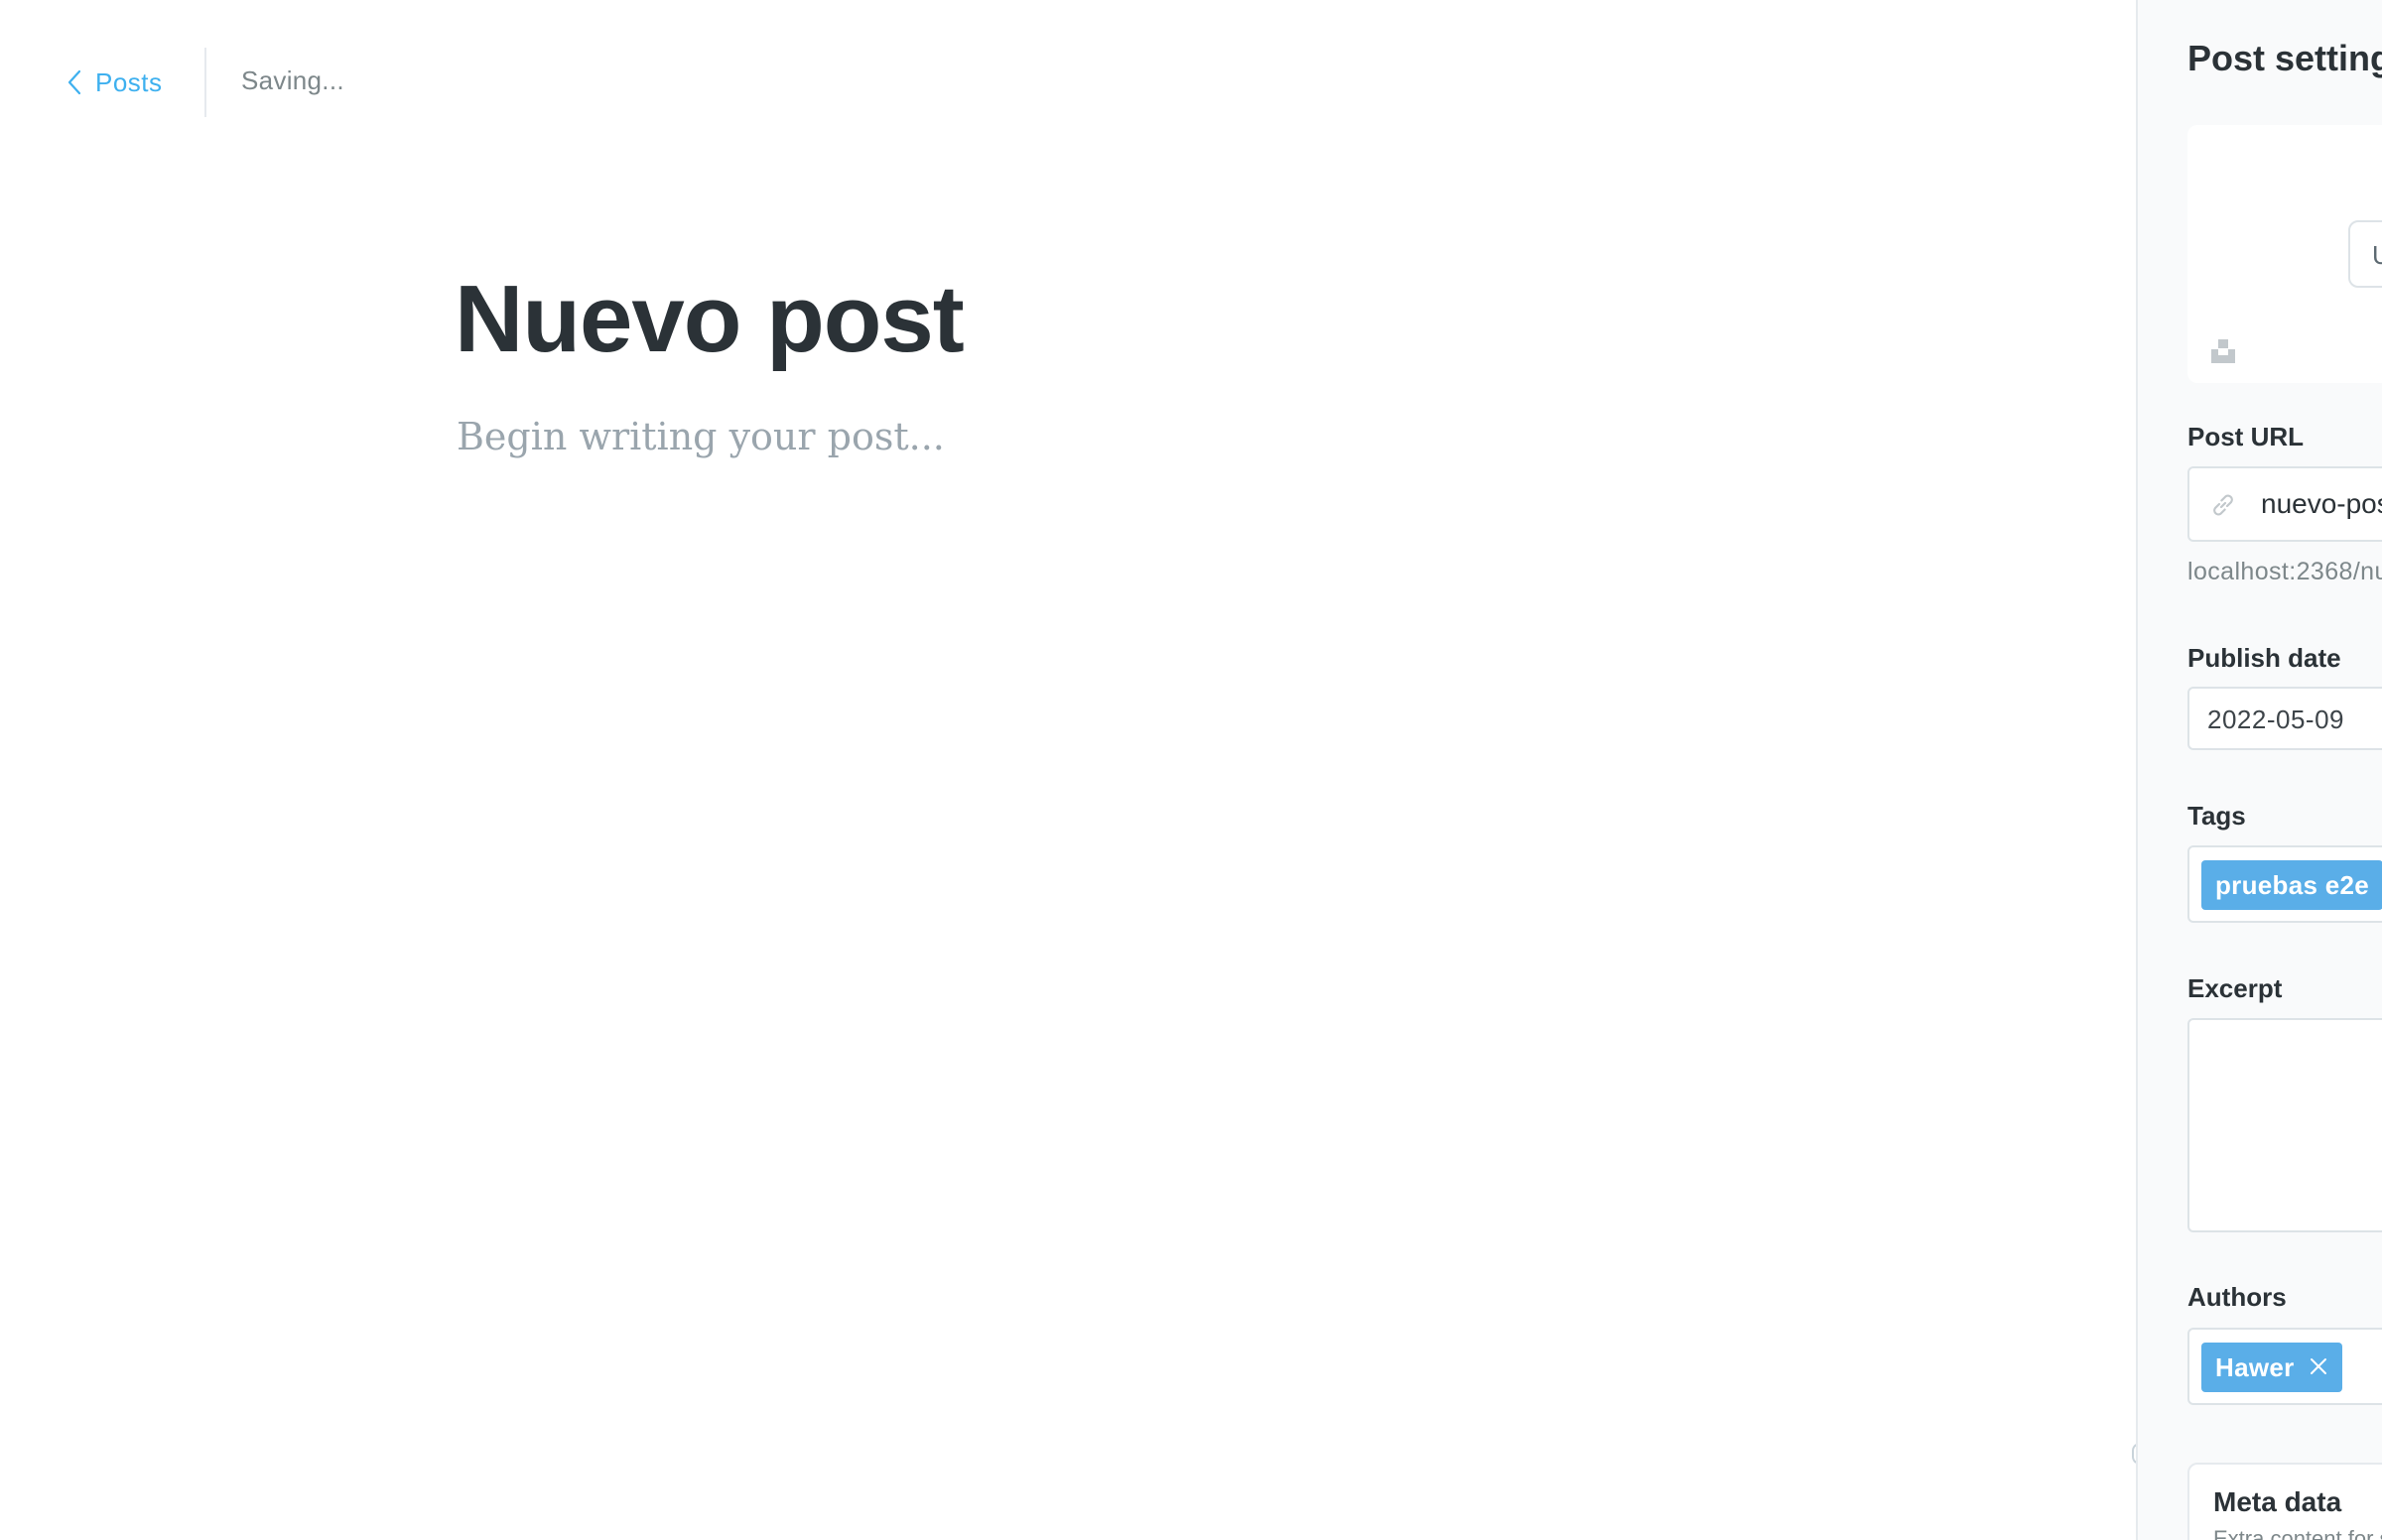 The width and height of the screenshot is (2382, 1540). What do you see at coordinates (2285, 58) in the screenshot?
I see `panel-title: Post settings` at bounding box center [2285, 58].